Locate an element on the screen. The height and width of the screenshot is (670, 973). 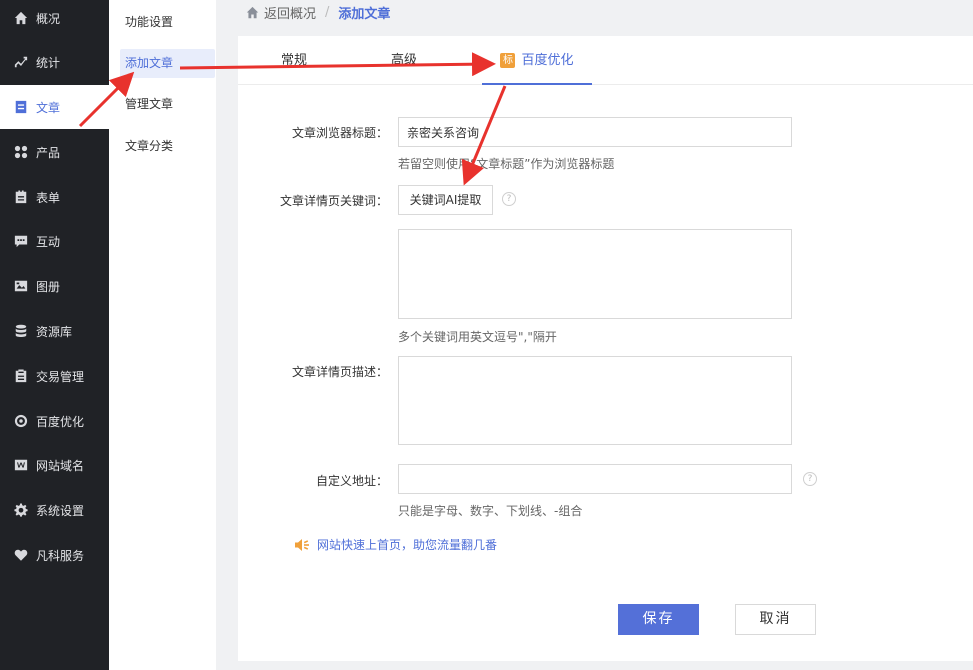
sidebar-item-transactions: 交易管理 is located at coordinates (54, 376).